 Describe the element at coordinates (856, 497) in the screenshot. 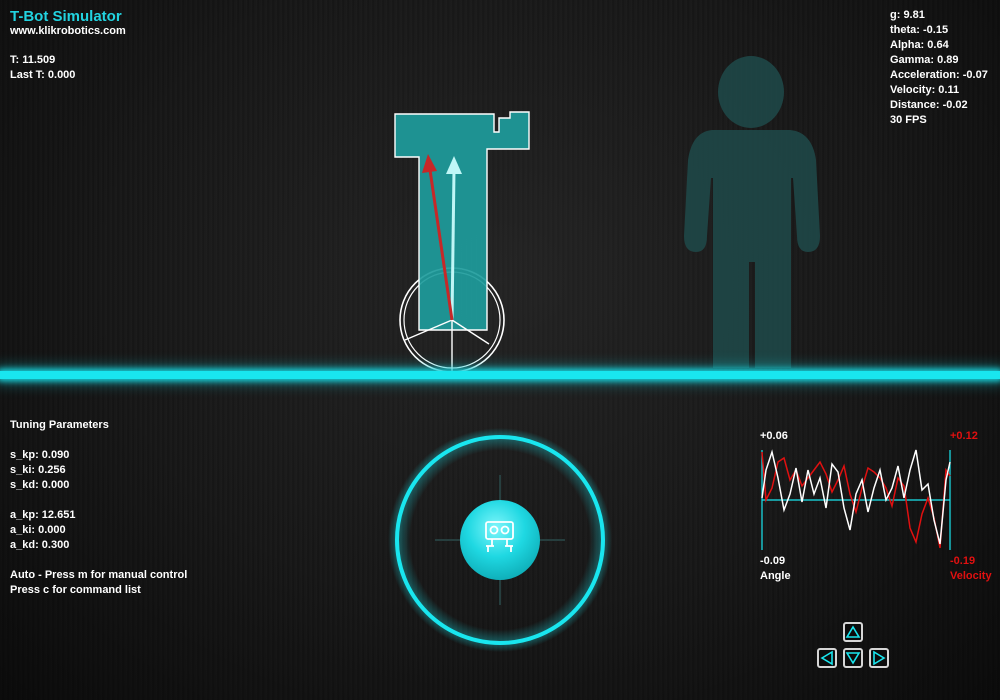

I see `angle-trace` at that location.